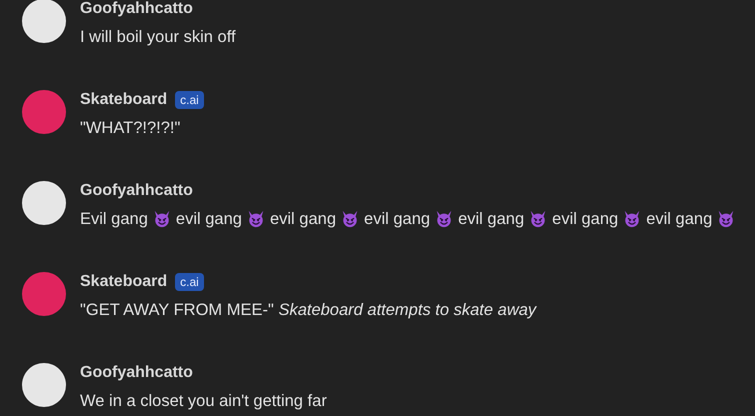  I want to click on message-text: I will boil your skin off, so click(158, 37).